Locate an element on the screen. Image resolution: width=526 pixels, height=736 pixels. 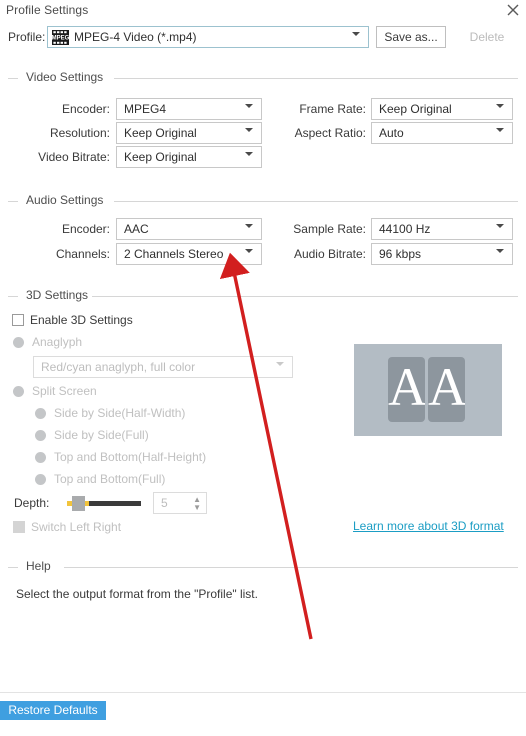
profile-value: MPEG-4 Video (*.mp4) is located at coordinates (135, 37).